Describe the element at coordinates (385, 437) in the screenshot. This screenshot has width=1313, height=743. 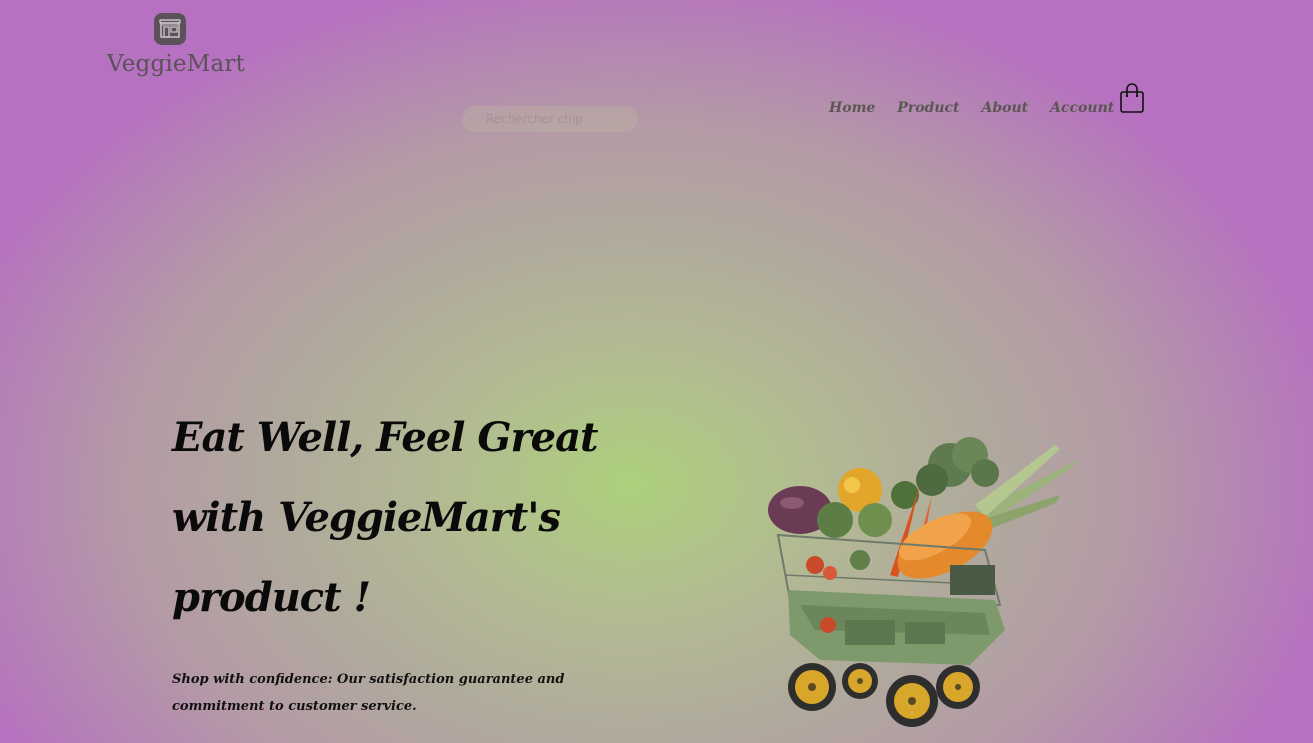
I see `hero-title-line: Eat Well, Feel Great` at that location.